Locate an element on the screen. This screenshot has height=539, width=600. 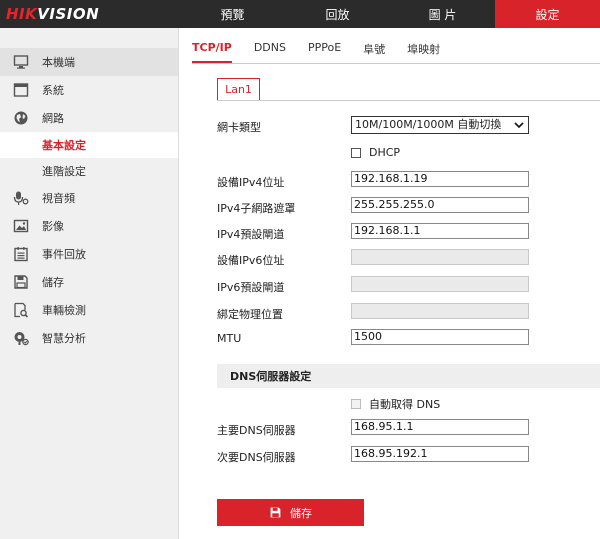
tab-lan1: Lan1 is located at coordinates (238, 89).